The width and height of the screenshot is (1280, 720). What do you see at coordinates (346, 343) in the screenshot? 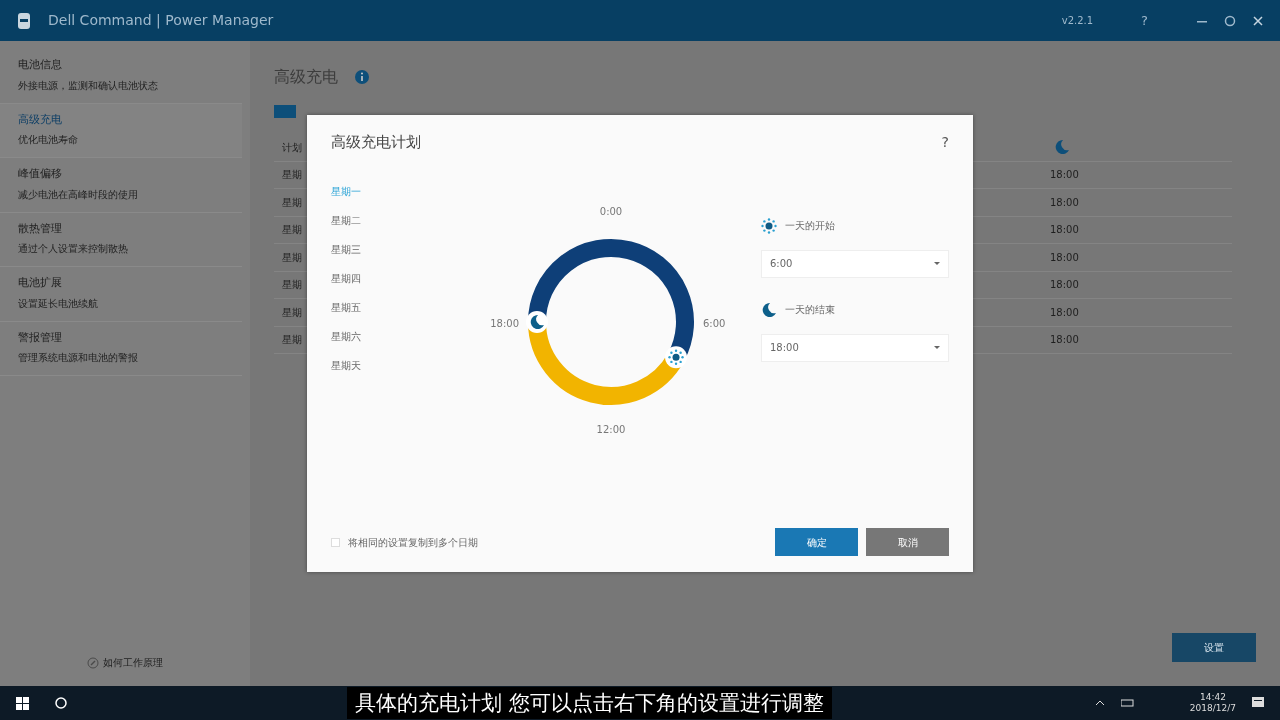
I see `day-tab: 星期六` at bounding box center [346, 343].